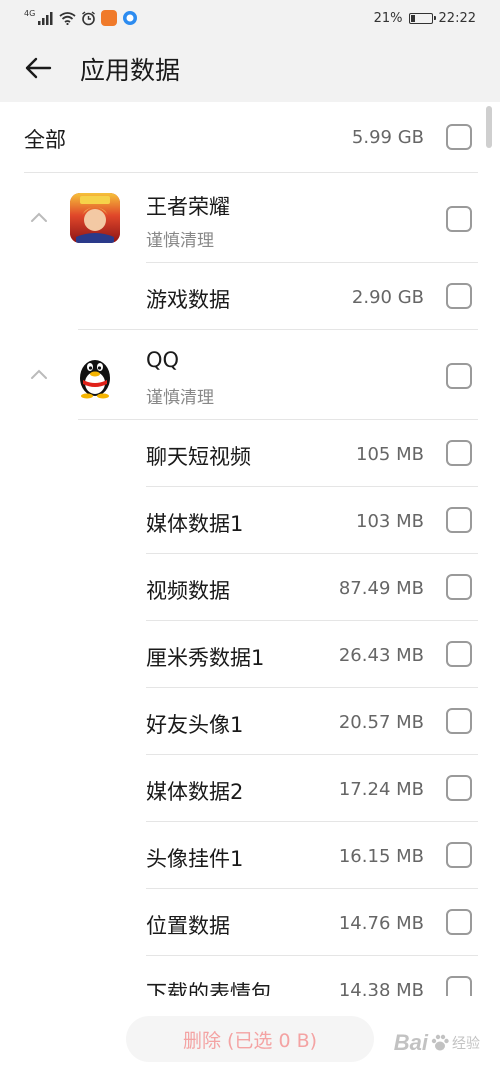 The width and height of the screenshot is (500, 1083). What do you see at coordinates (250, 855) in the screenshot?
I see `data-item-row: 头像挂件1 16.15 MB` at bounding box center [250, 855].